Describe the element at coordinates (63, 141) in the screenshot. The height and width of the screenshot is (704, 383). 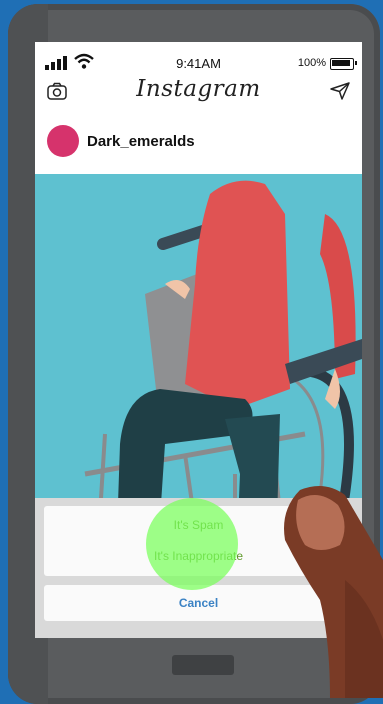
I see `avatar` at that location.